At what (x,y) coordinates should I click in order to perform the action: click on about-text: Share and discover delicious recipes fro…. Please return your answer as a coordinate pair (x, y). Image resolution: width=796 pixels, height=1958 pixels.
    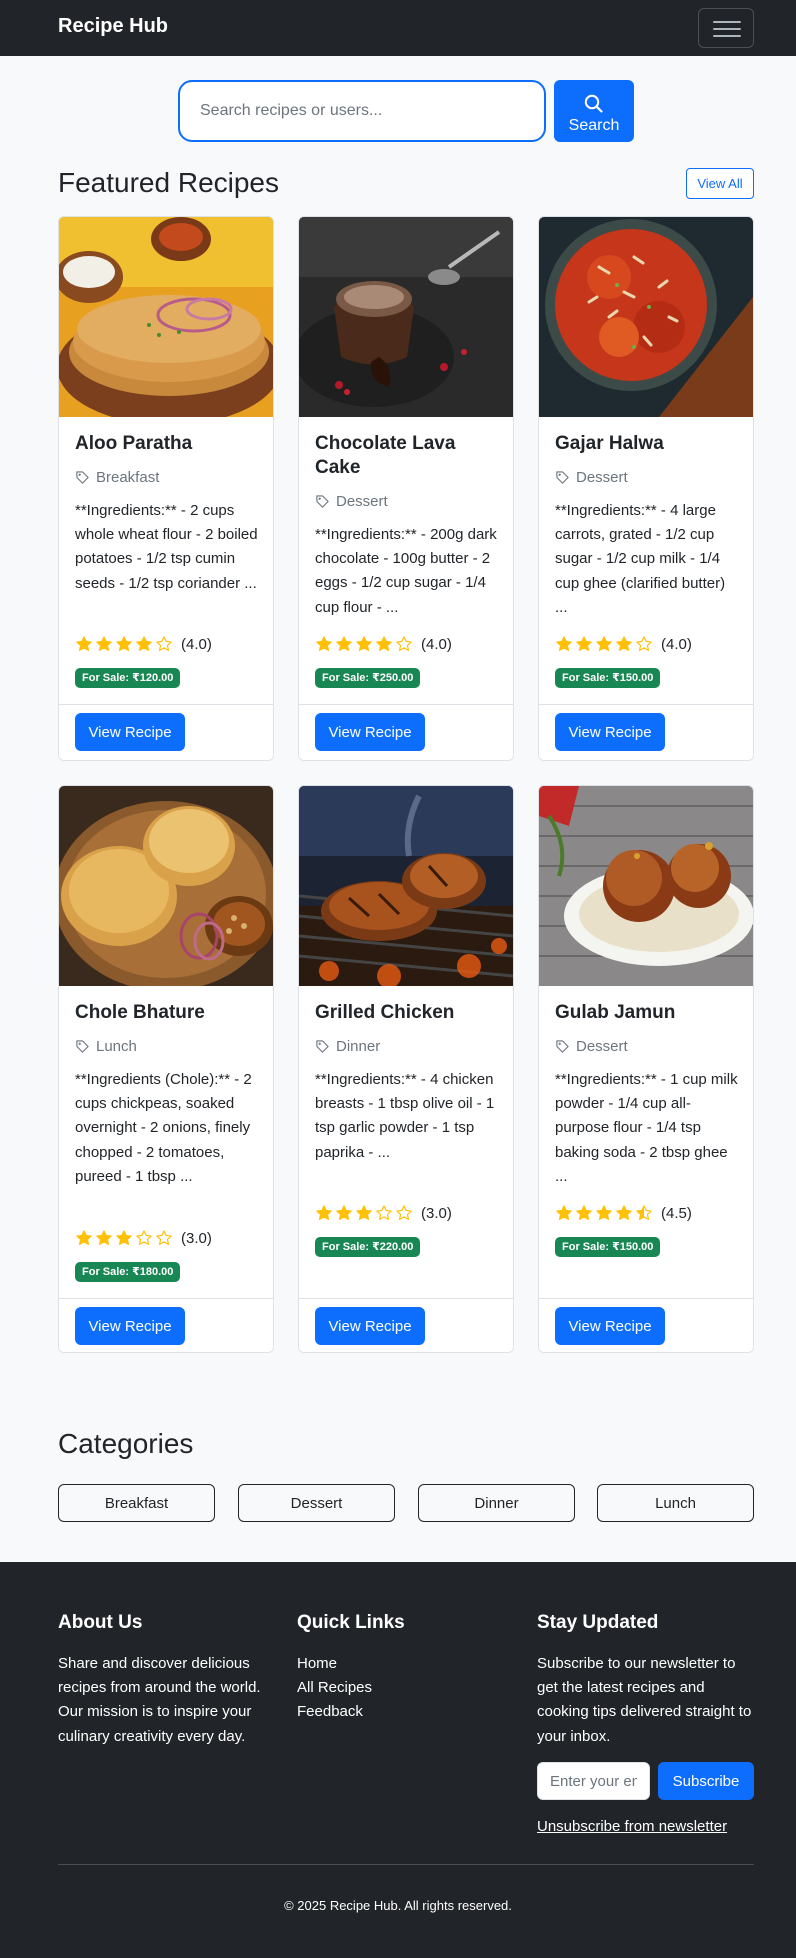
    Looking at the image, I should click on (159, 1700).